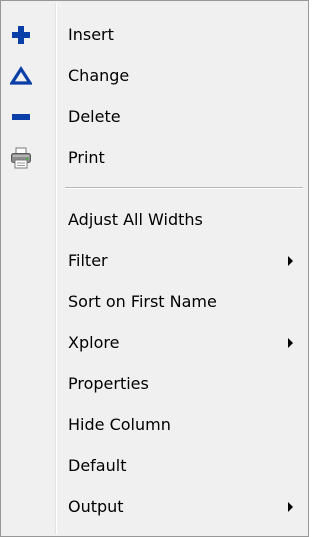 The image size is (320, 537). I want to click on plus-icon, so click(21, 35).